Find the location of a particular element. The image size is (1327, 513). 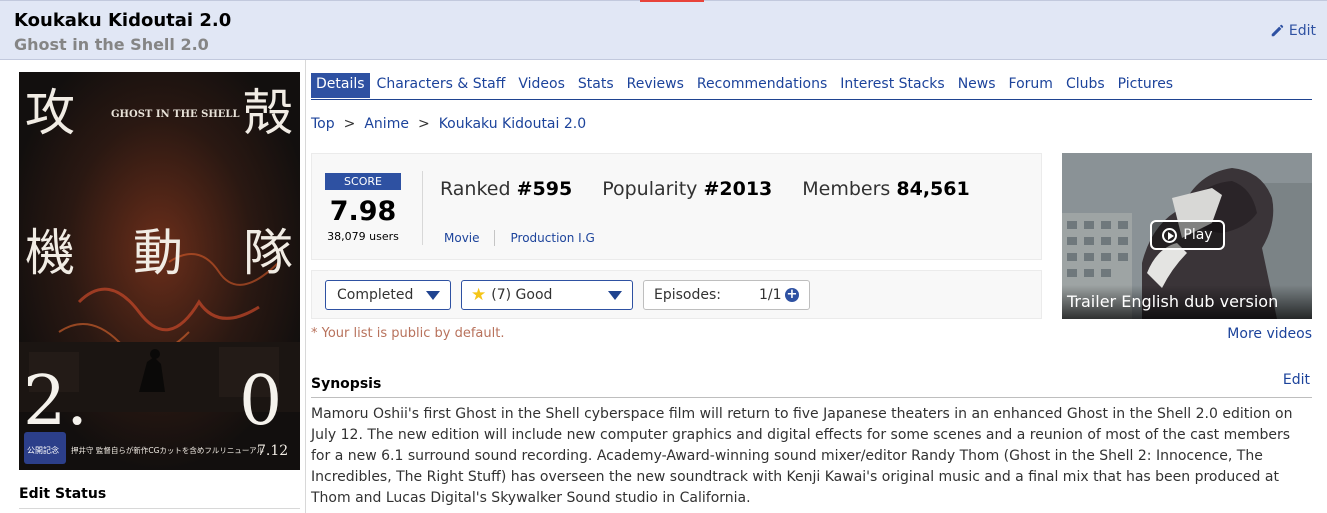

edit-title-label: Edit is located at coordinates (1302, 31).